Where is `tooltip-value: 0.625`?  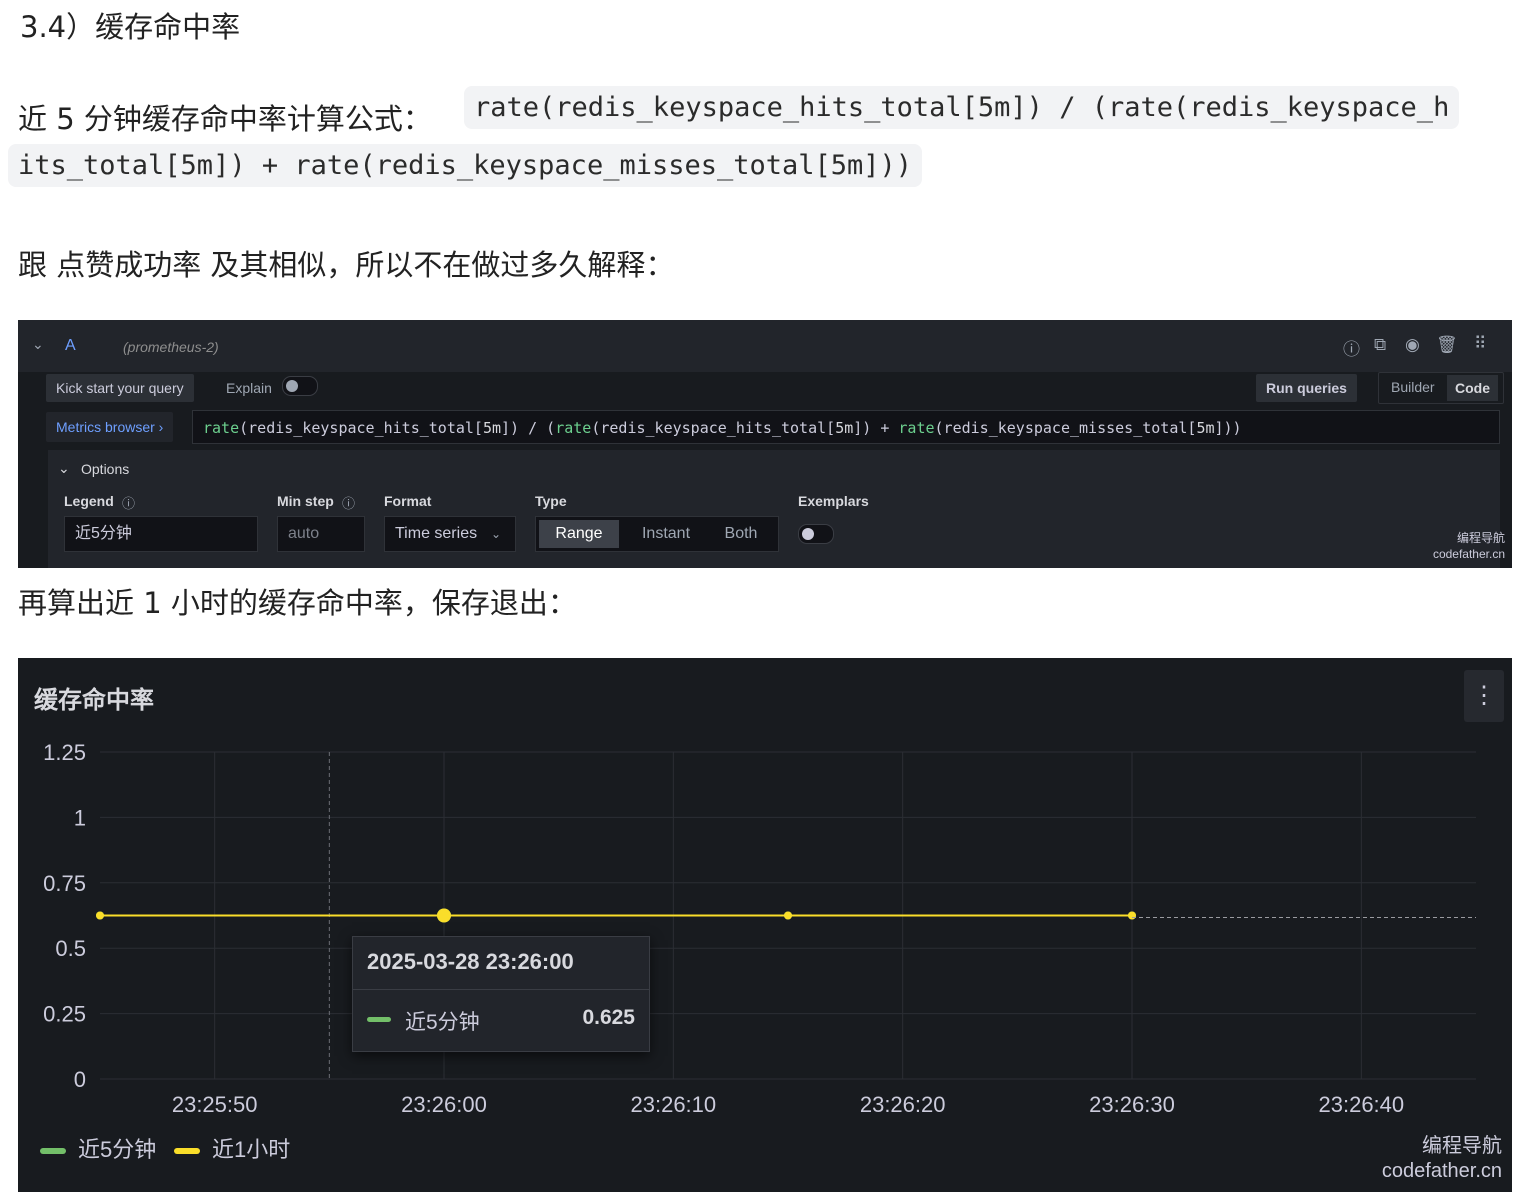 tooltip-value: 0.625 is located at coordinates (608, 1017).